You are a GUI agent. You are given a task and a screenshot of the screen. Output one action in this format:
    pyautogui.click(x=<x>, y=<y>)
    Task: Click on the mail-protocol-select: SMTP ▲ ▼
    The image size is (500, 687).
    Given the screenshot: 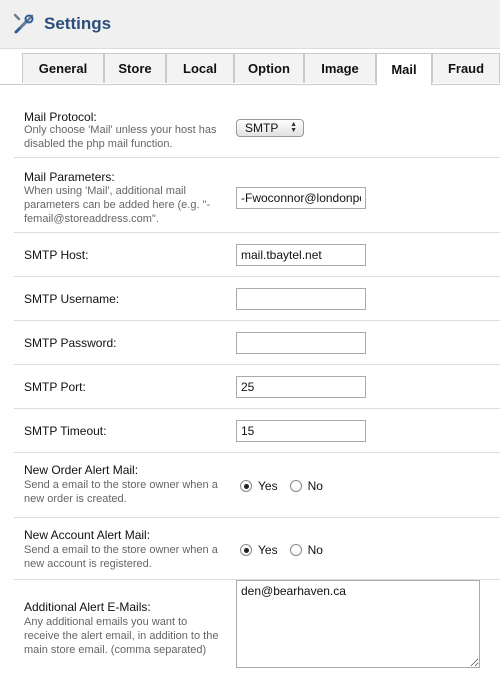 What is the action you would take?
    pyautogui.click(x=270, y=128)
    